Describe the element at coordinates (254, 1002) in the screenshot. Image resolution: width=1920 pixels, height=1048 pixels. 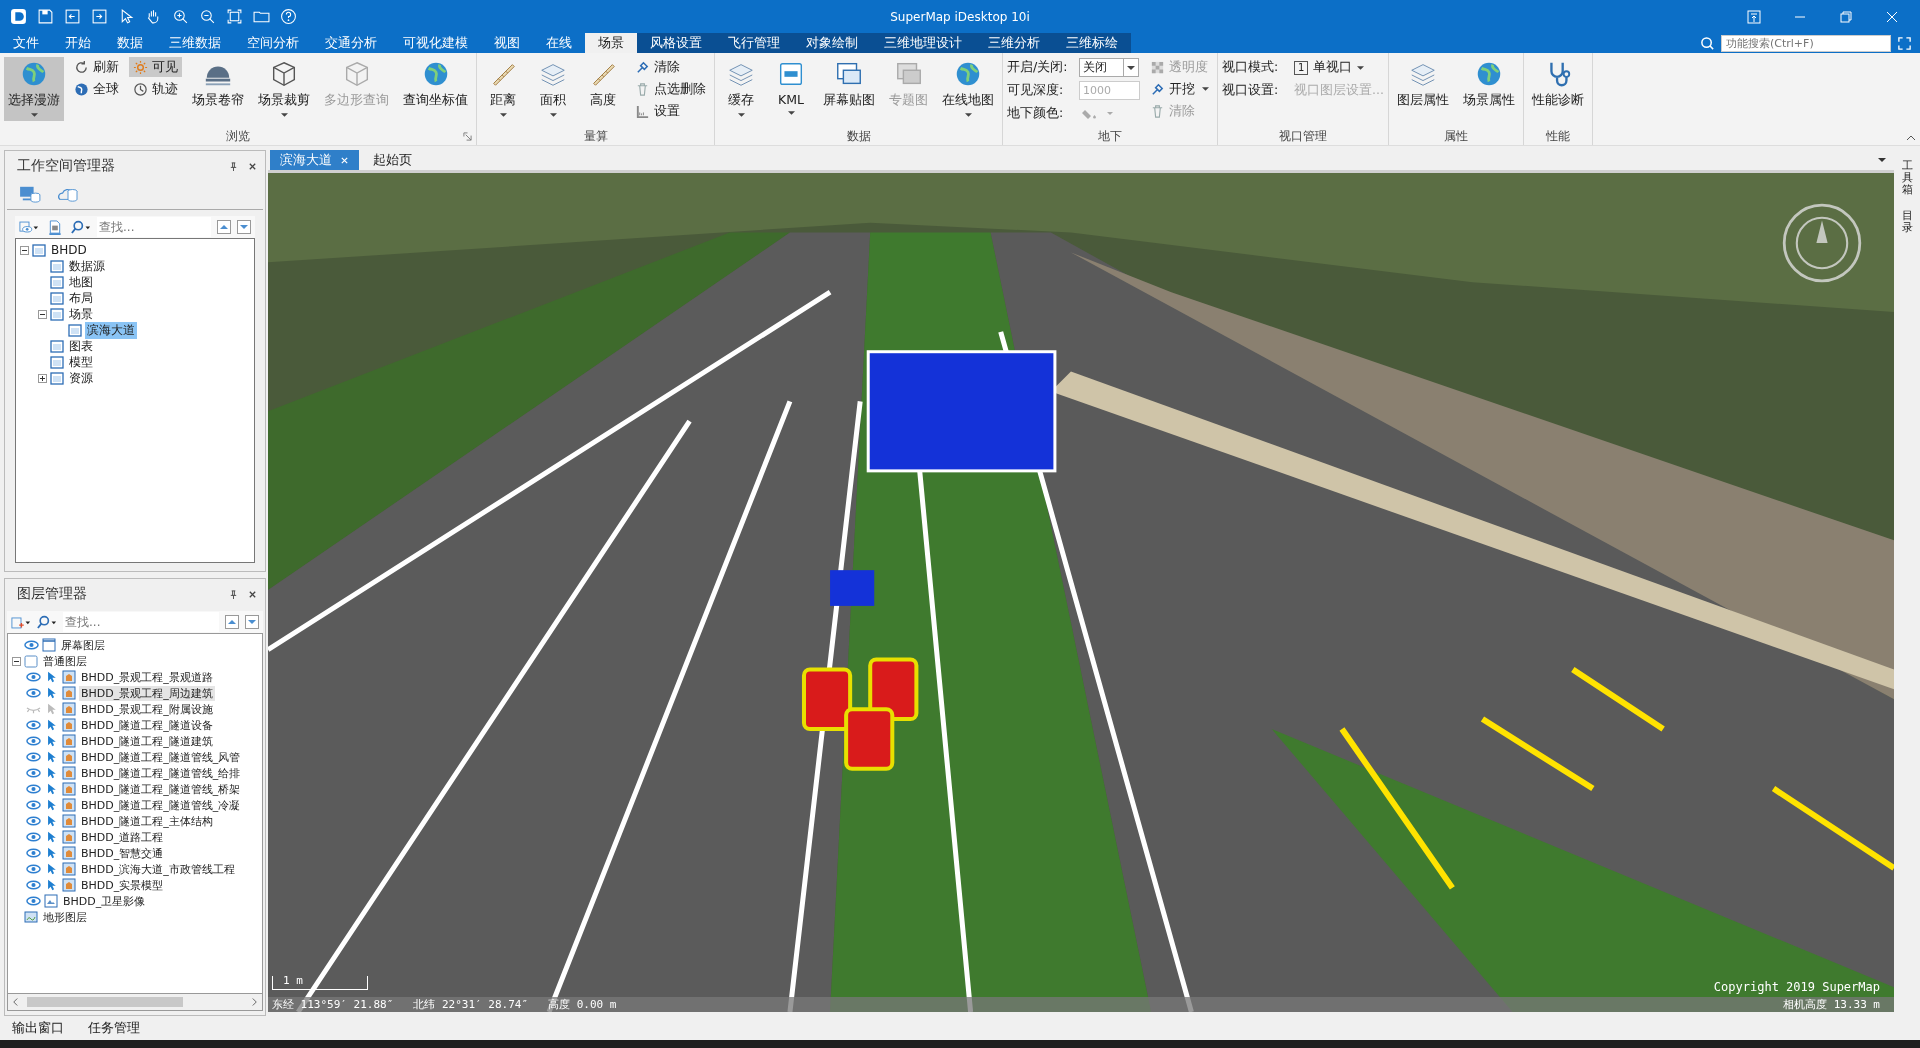
I see `scroll-right-icon` at that location.